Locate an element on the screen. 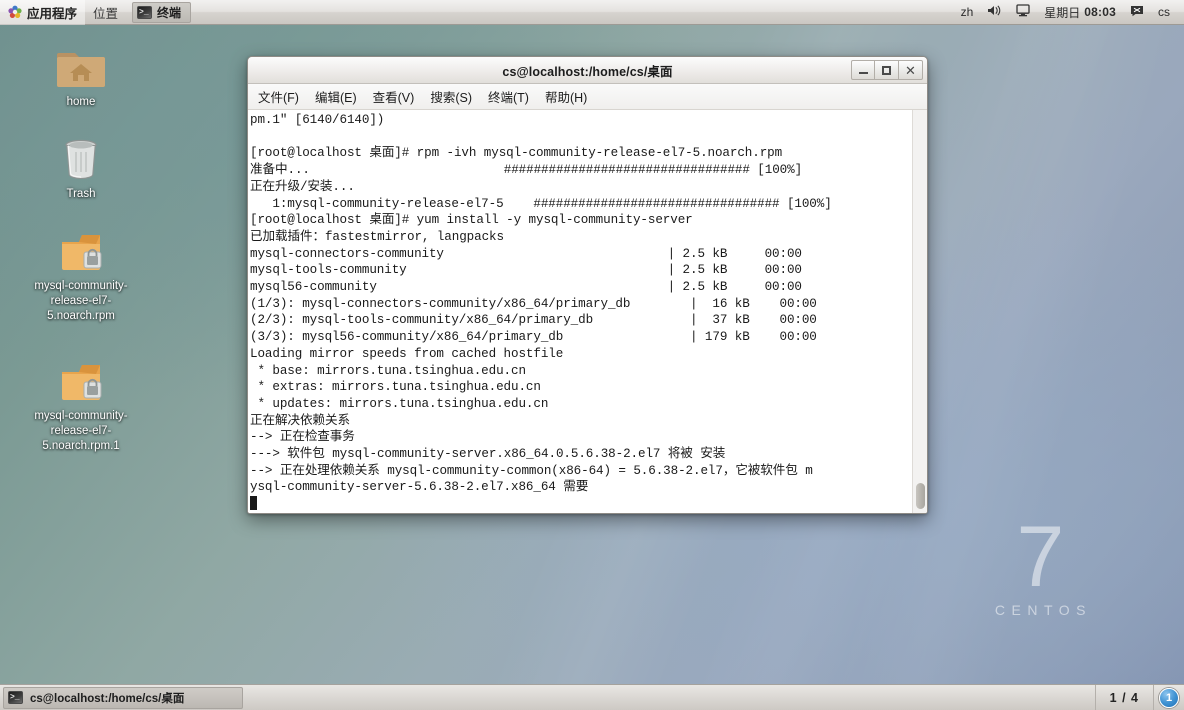  messages-button is located at coordinates (1137, 12).